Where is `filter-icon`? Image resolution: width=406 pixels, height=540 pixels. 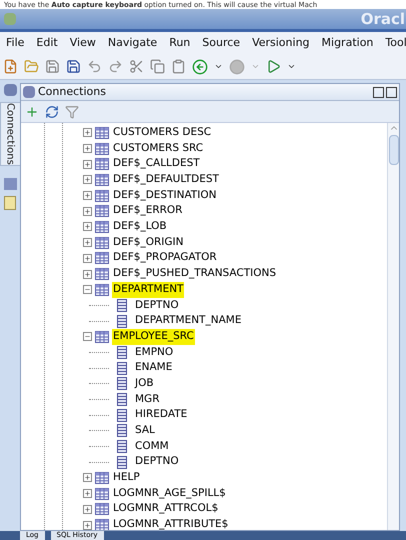
filter-icon is located at coordinates (72, 111).